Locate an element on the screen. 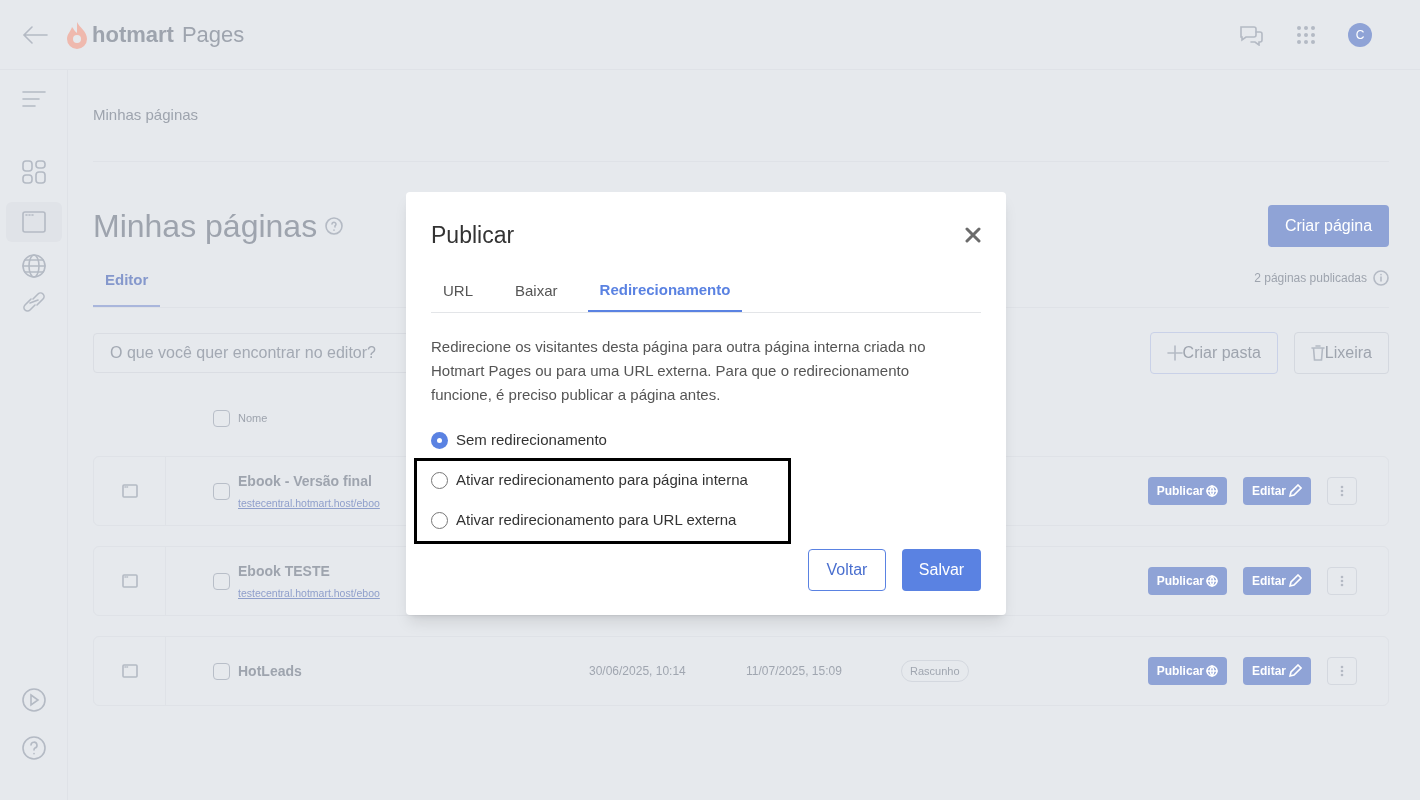 The height and width of the screenshot is (800, 1420). page-name: Ebook TESTE is located at coordinates (309, 571).